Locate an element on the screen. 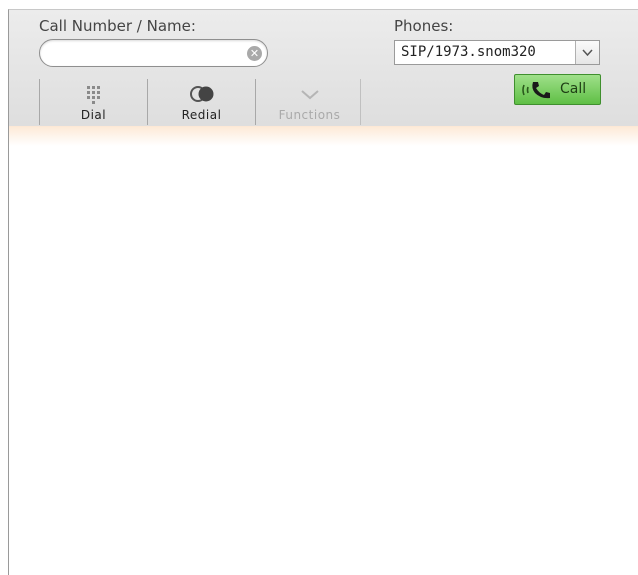 The image size is (638, 575). call-button: Call is located at coordinates (557, 89).